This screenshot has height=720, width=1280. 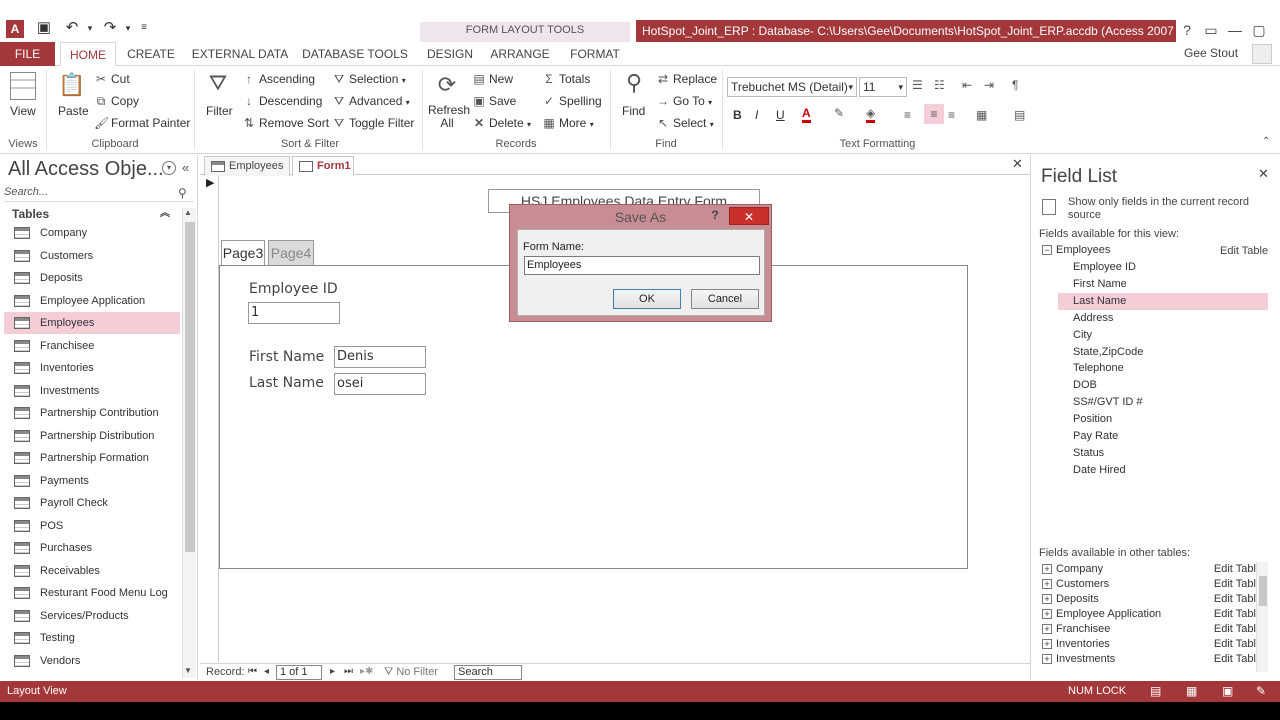 What do you see at coordinates (23, 86) in the screenshot?
I see `view-icon` at bounding box center [23, 86].